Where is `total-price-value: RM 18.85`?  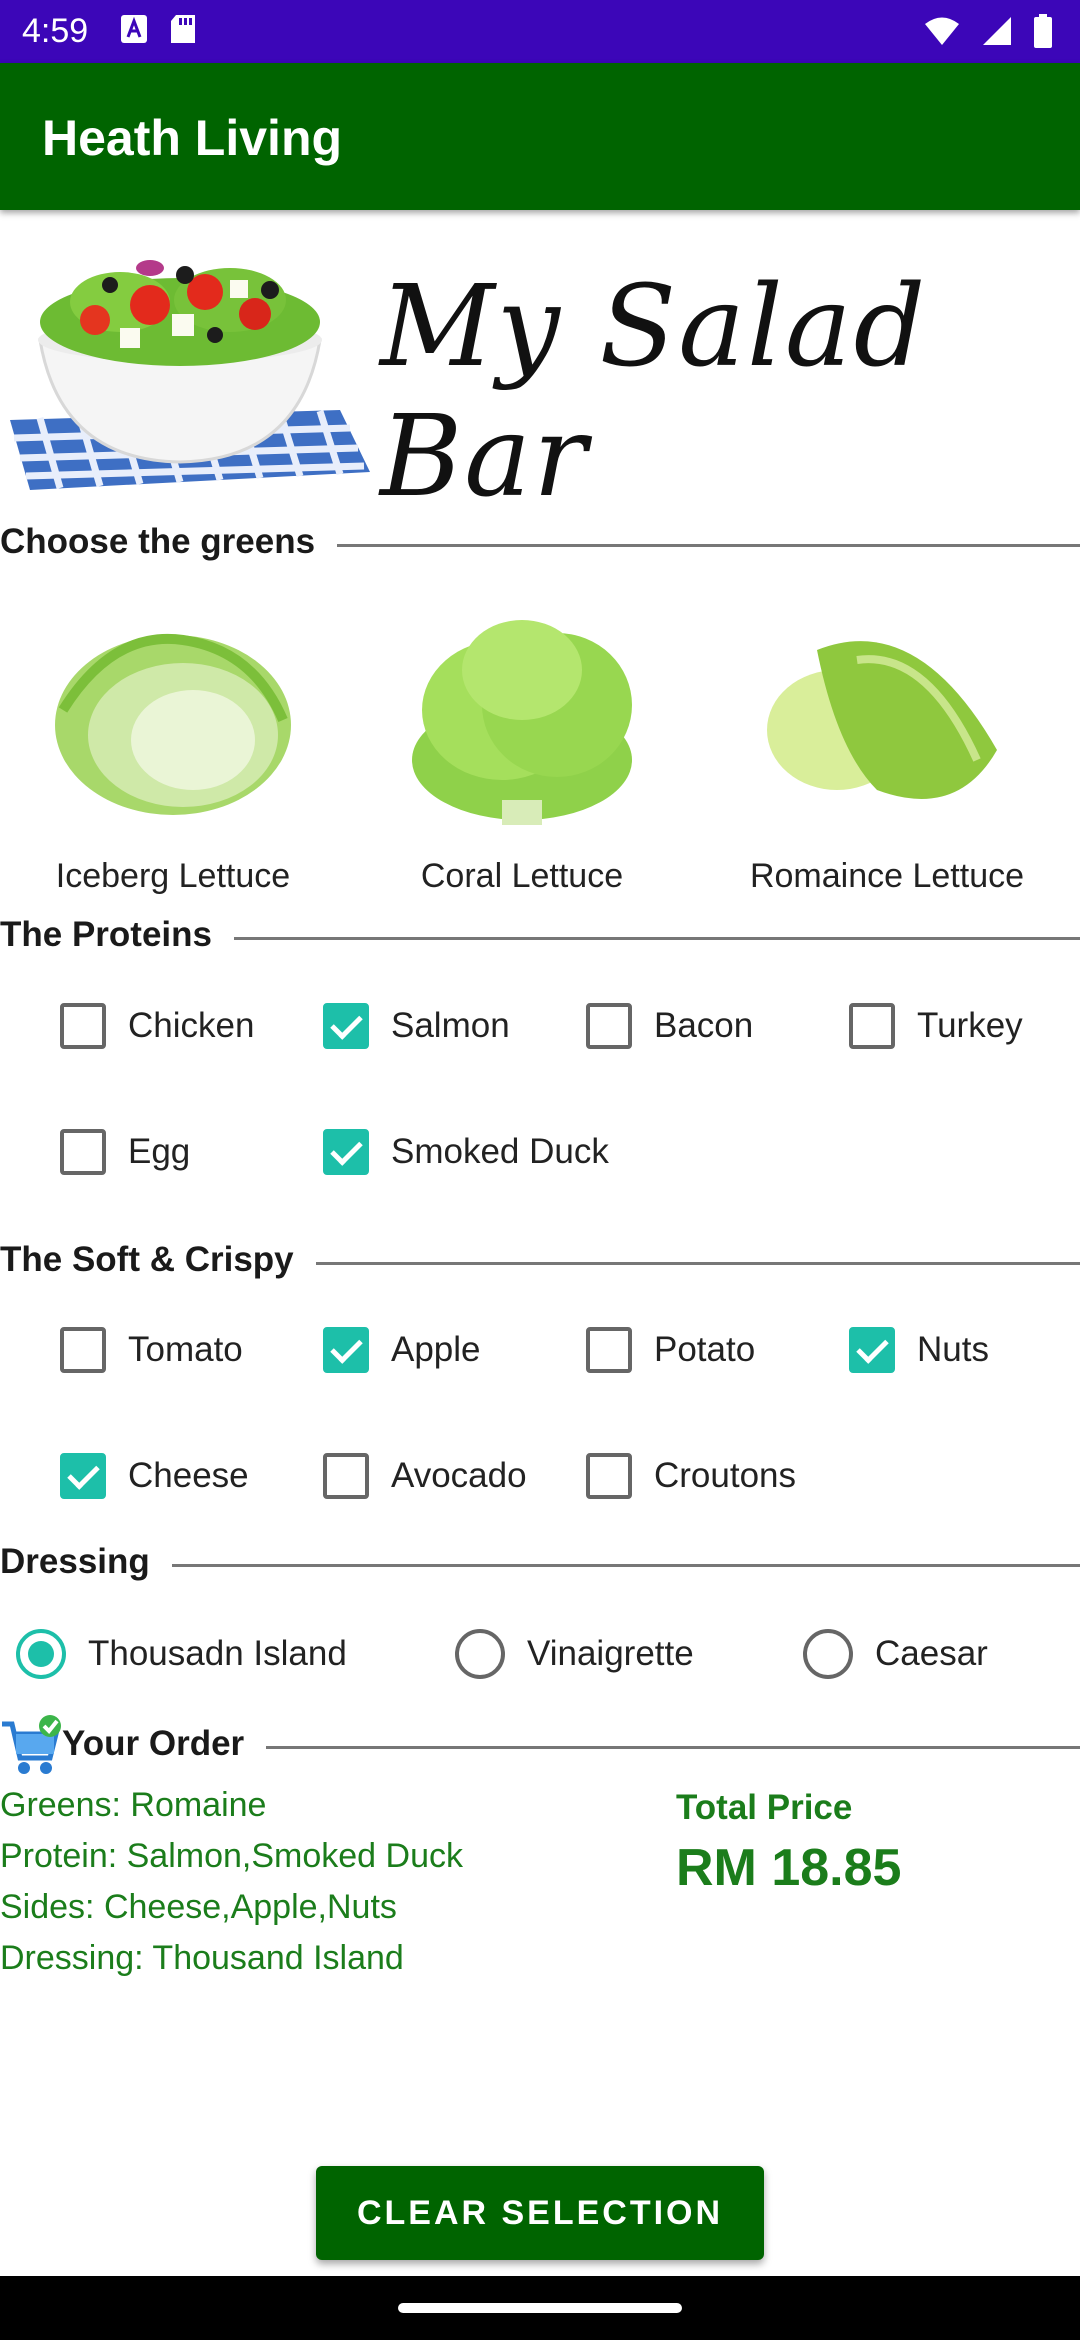
total-price-value: RM 18.85 is located at coordinates (789, 1868).